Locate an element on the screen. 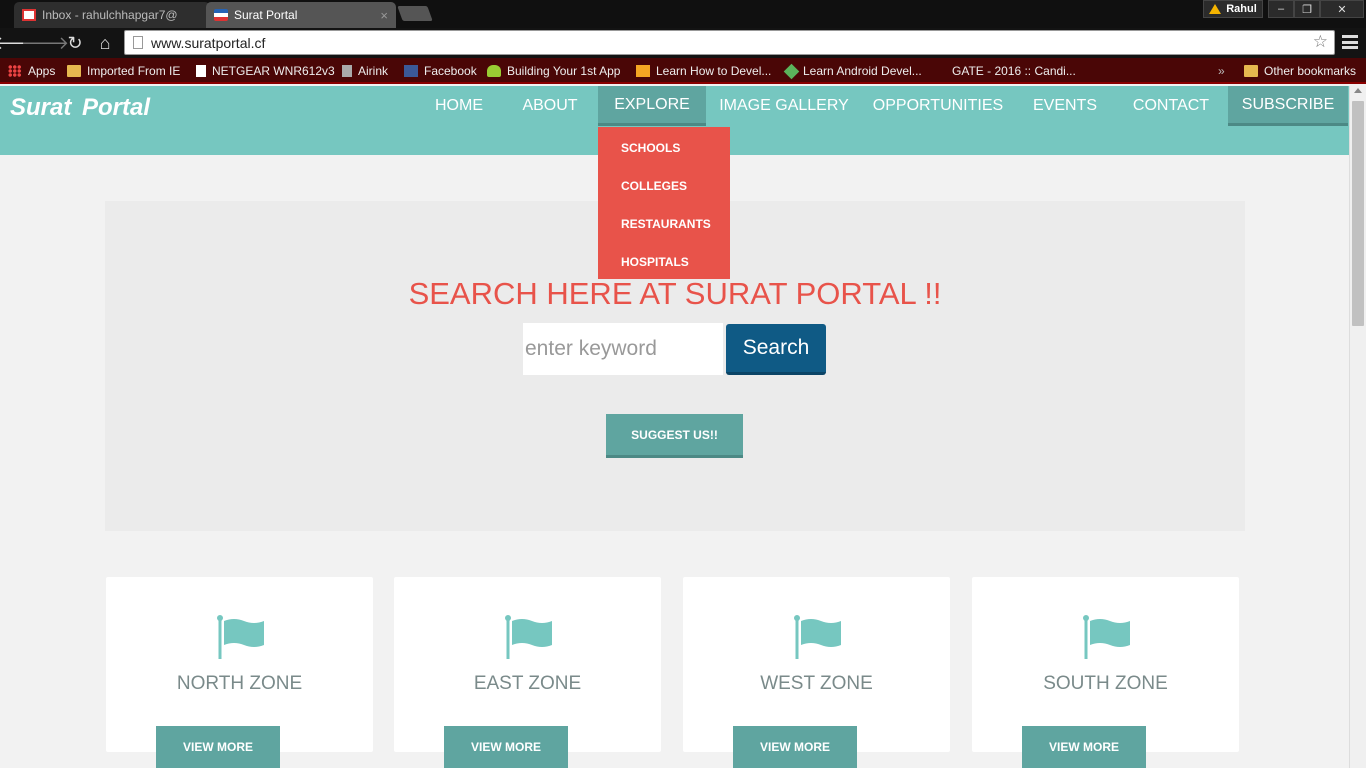 The height and width of the screenshot is (768, 1366). bookmark-label: Building Your 1st App is located at coordinates (564, 71).